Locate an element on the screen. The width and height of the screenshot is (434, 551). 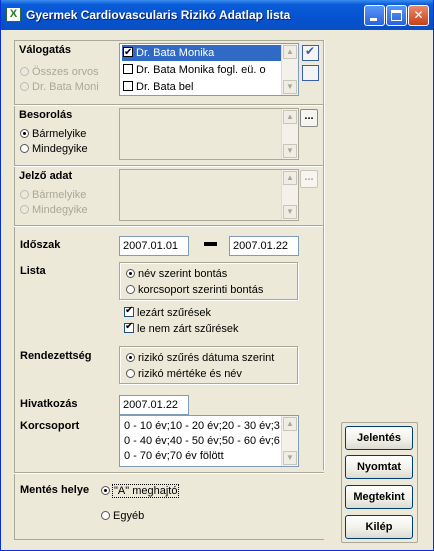
check-all-button is located at coordinates (310, 52).